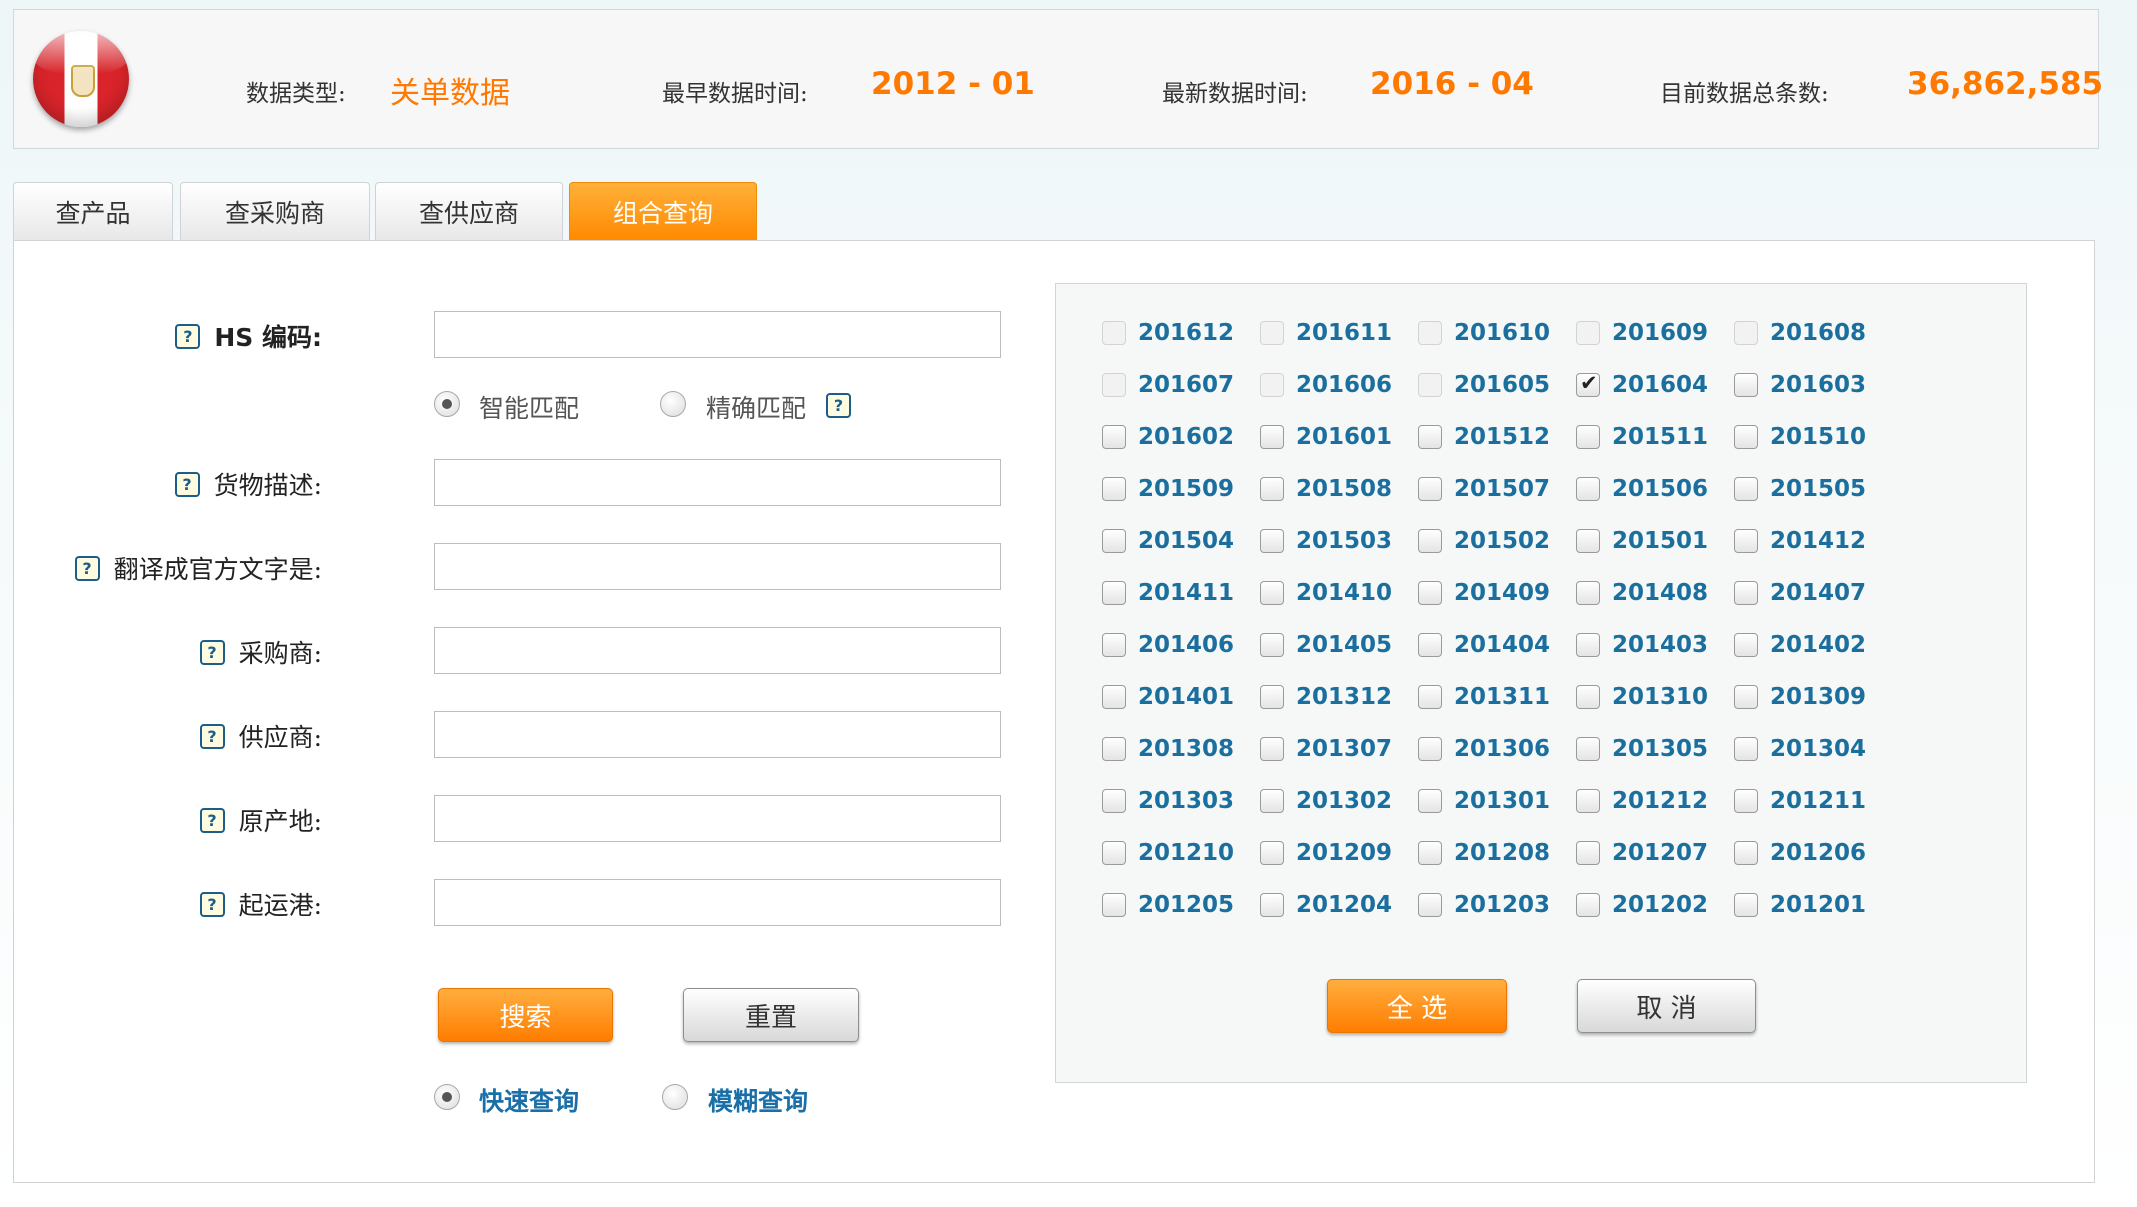  What do you see at coordinates (1177, 437) in the screenshot?
I see `month-option-201602: 201602` at bounding box center [1177, 437].